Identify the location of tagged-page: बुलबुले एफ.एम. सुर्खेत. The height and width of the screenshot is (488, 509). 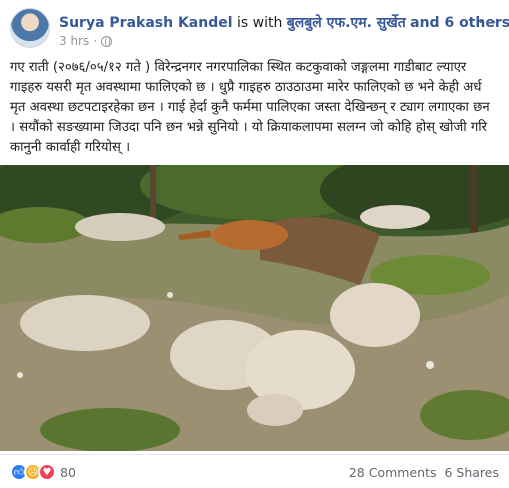
(346, 23).